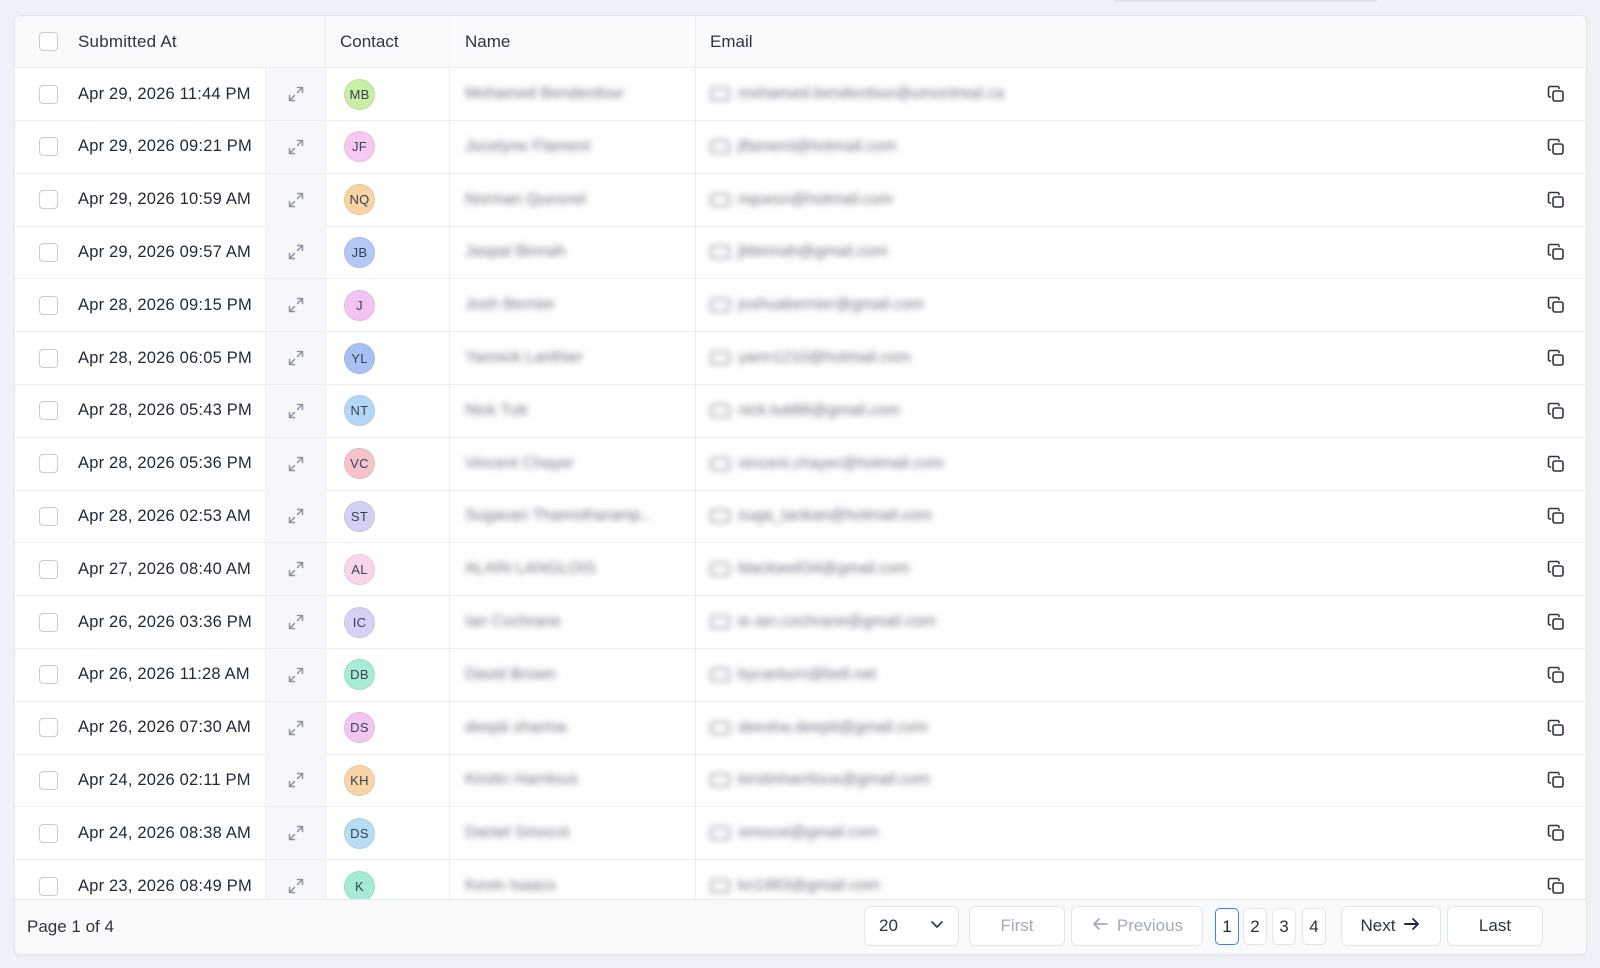 The height and width of the screenshot is (968, 1600). Describe the element at coordinates (387, 41) in the screenshot. I see `column-header-contact: Contact` at that location.